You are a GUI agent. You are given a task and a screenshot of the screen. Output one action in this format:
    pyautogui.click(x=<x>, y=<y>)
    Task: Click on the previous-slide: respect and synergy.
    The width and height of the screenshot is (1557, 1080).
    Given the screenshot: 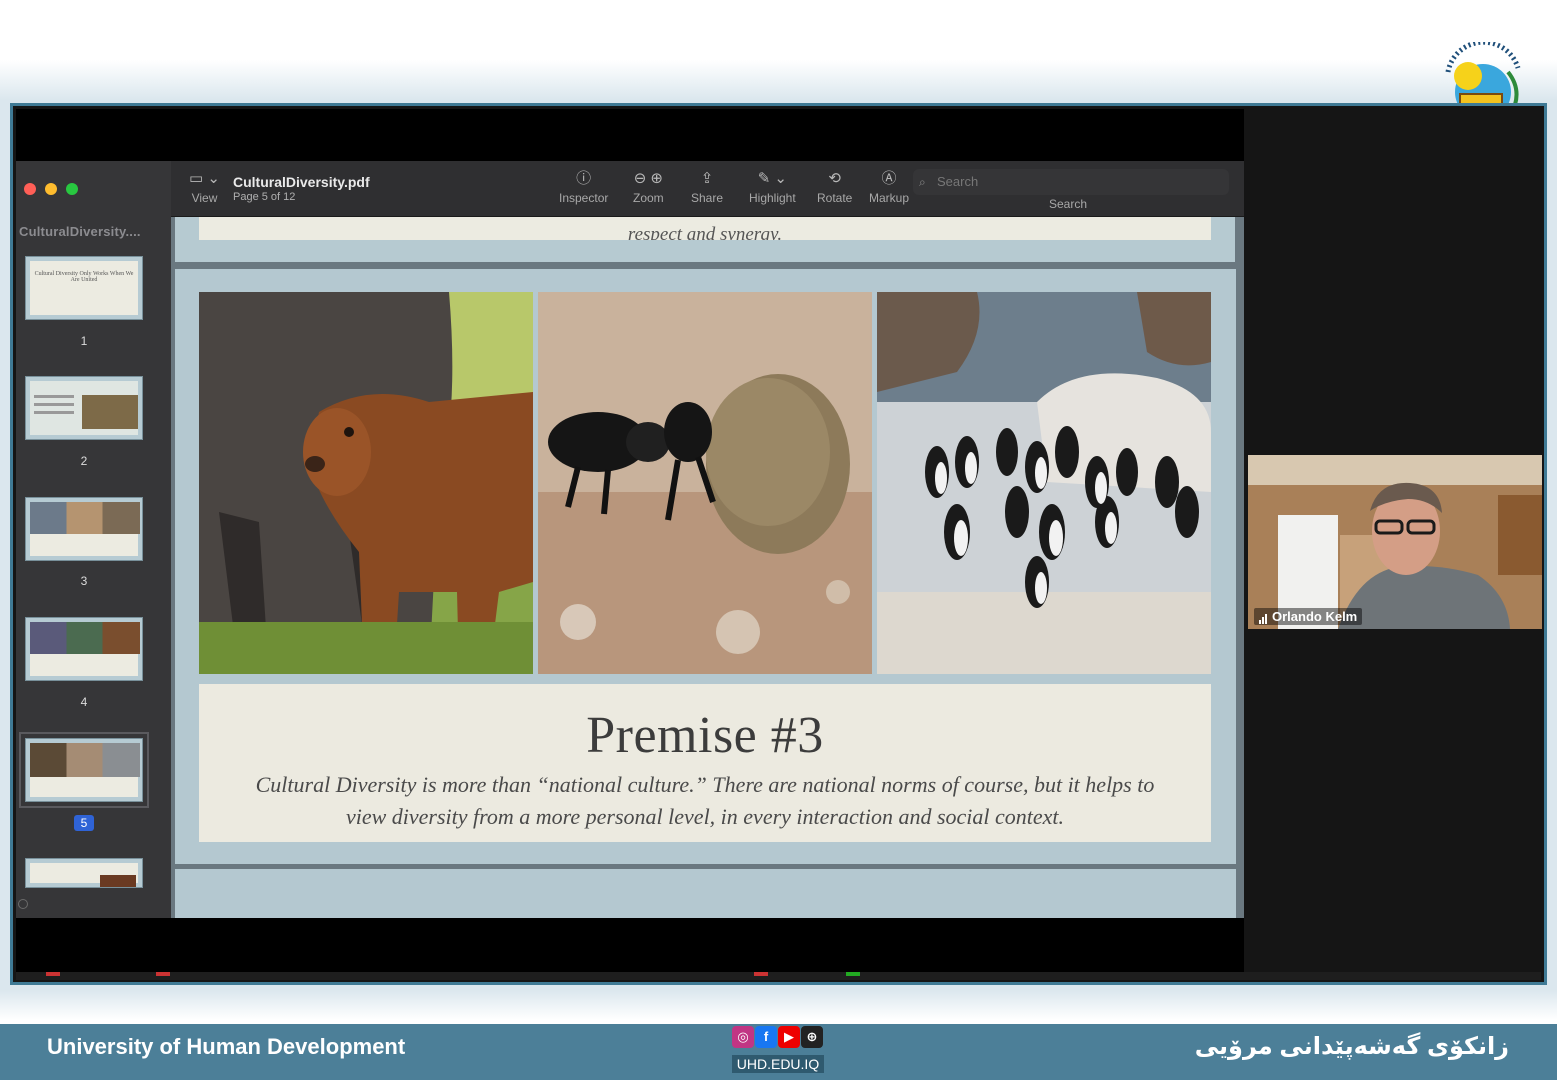 What is the action you would take?
    pyautogui.click(x=705, y=239)
    